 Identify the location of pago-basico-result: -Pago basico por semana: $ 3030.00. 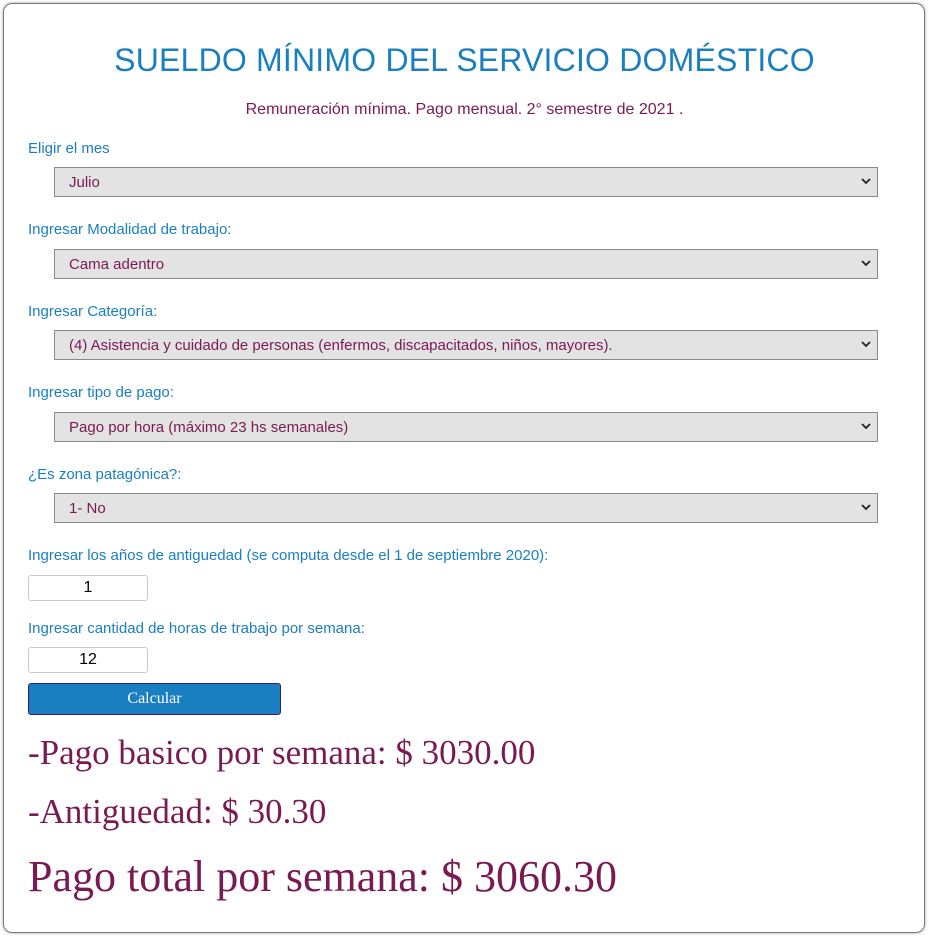
(282, 752).